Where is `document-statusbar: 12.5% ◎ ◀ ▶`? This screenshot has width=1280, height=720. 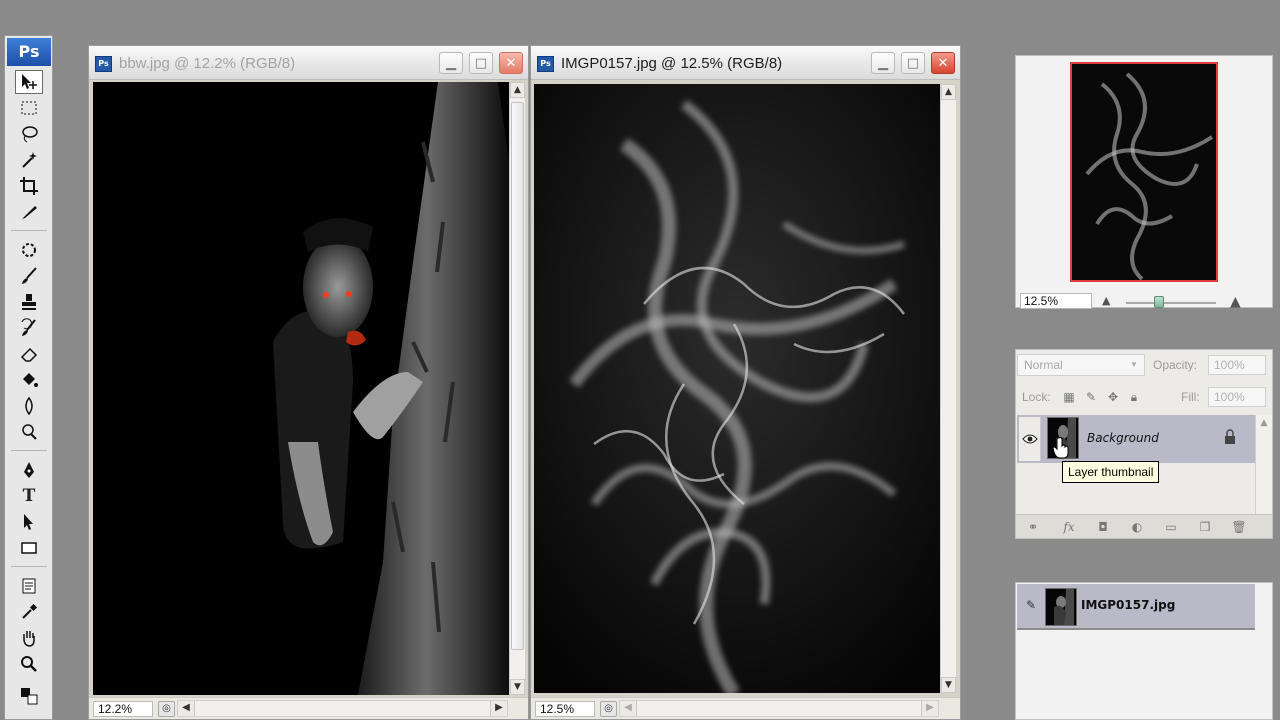
document-statusbar: 12.5% ◎ ◀ ▶ is located at coordinates (745, 708).